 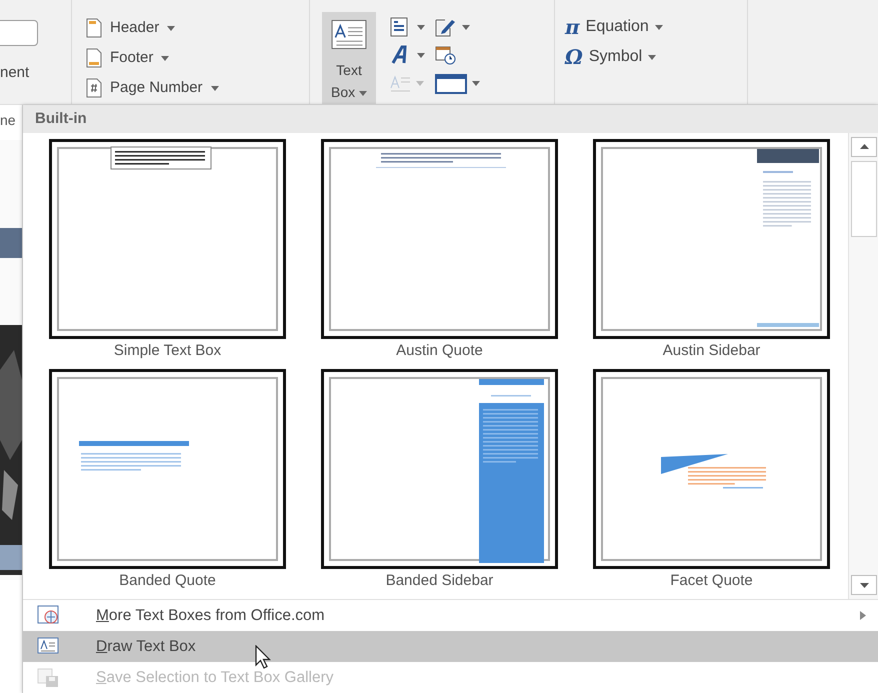 What do you see at coordinates (263, 657) in the screenshot?
I see `cursor-icon` at bounding box center [263, 657].